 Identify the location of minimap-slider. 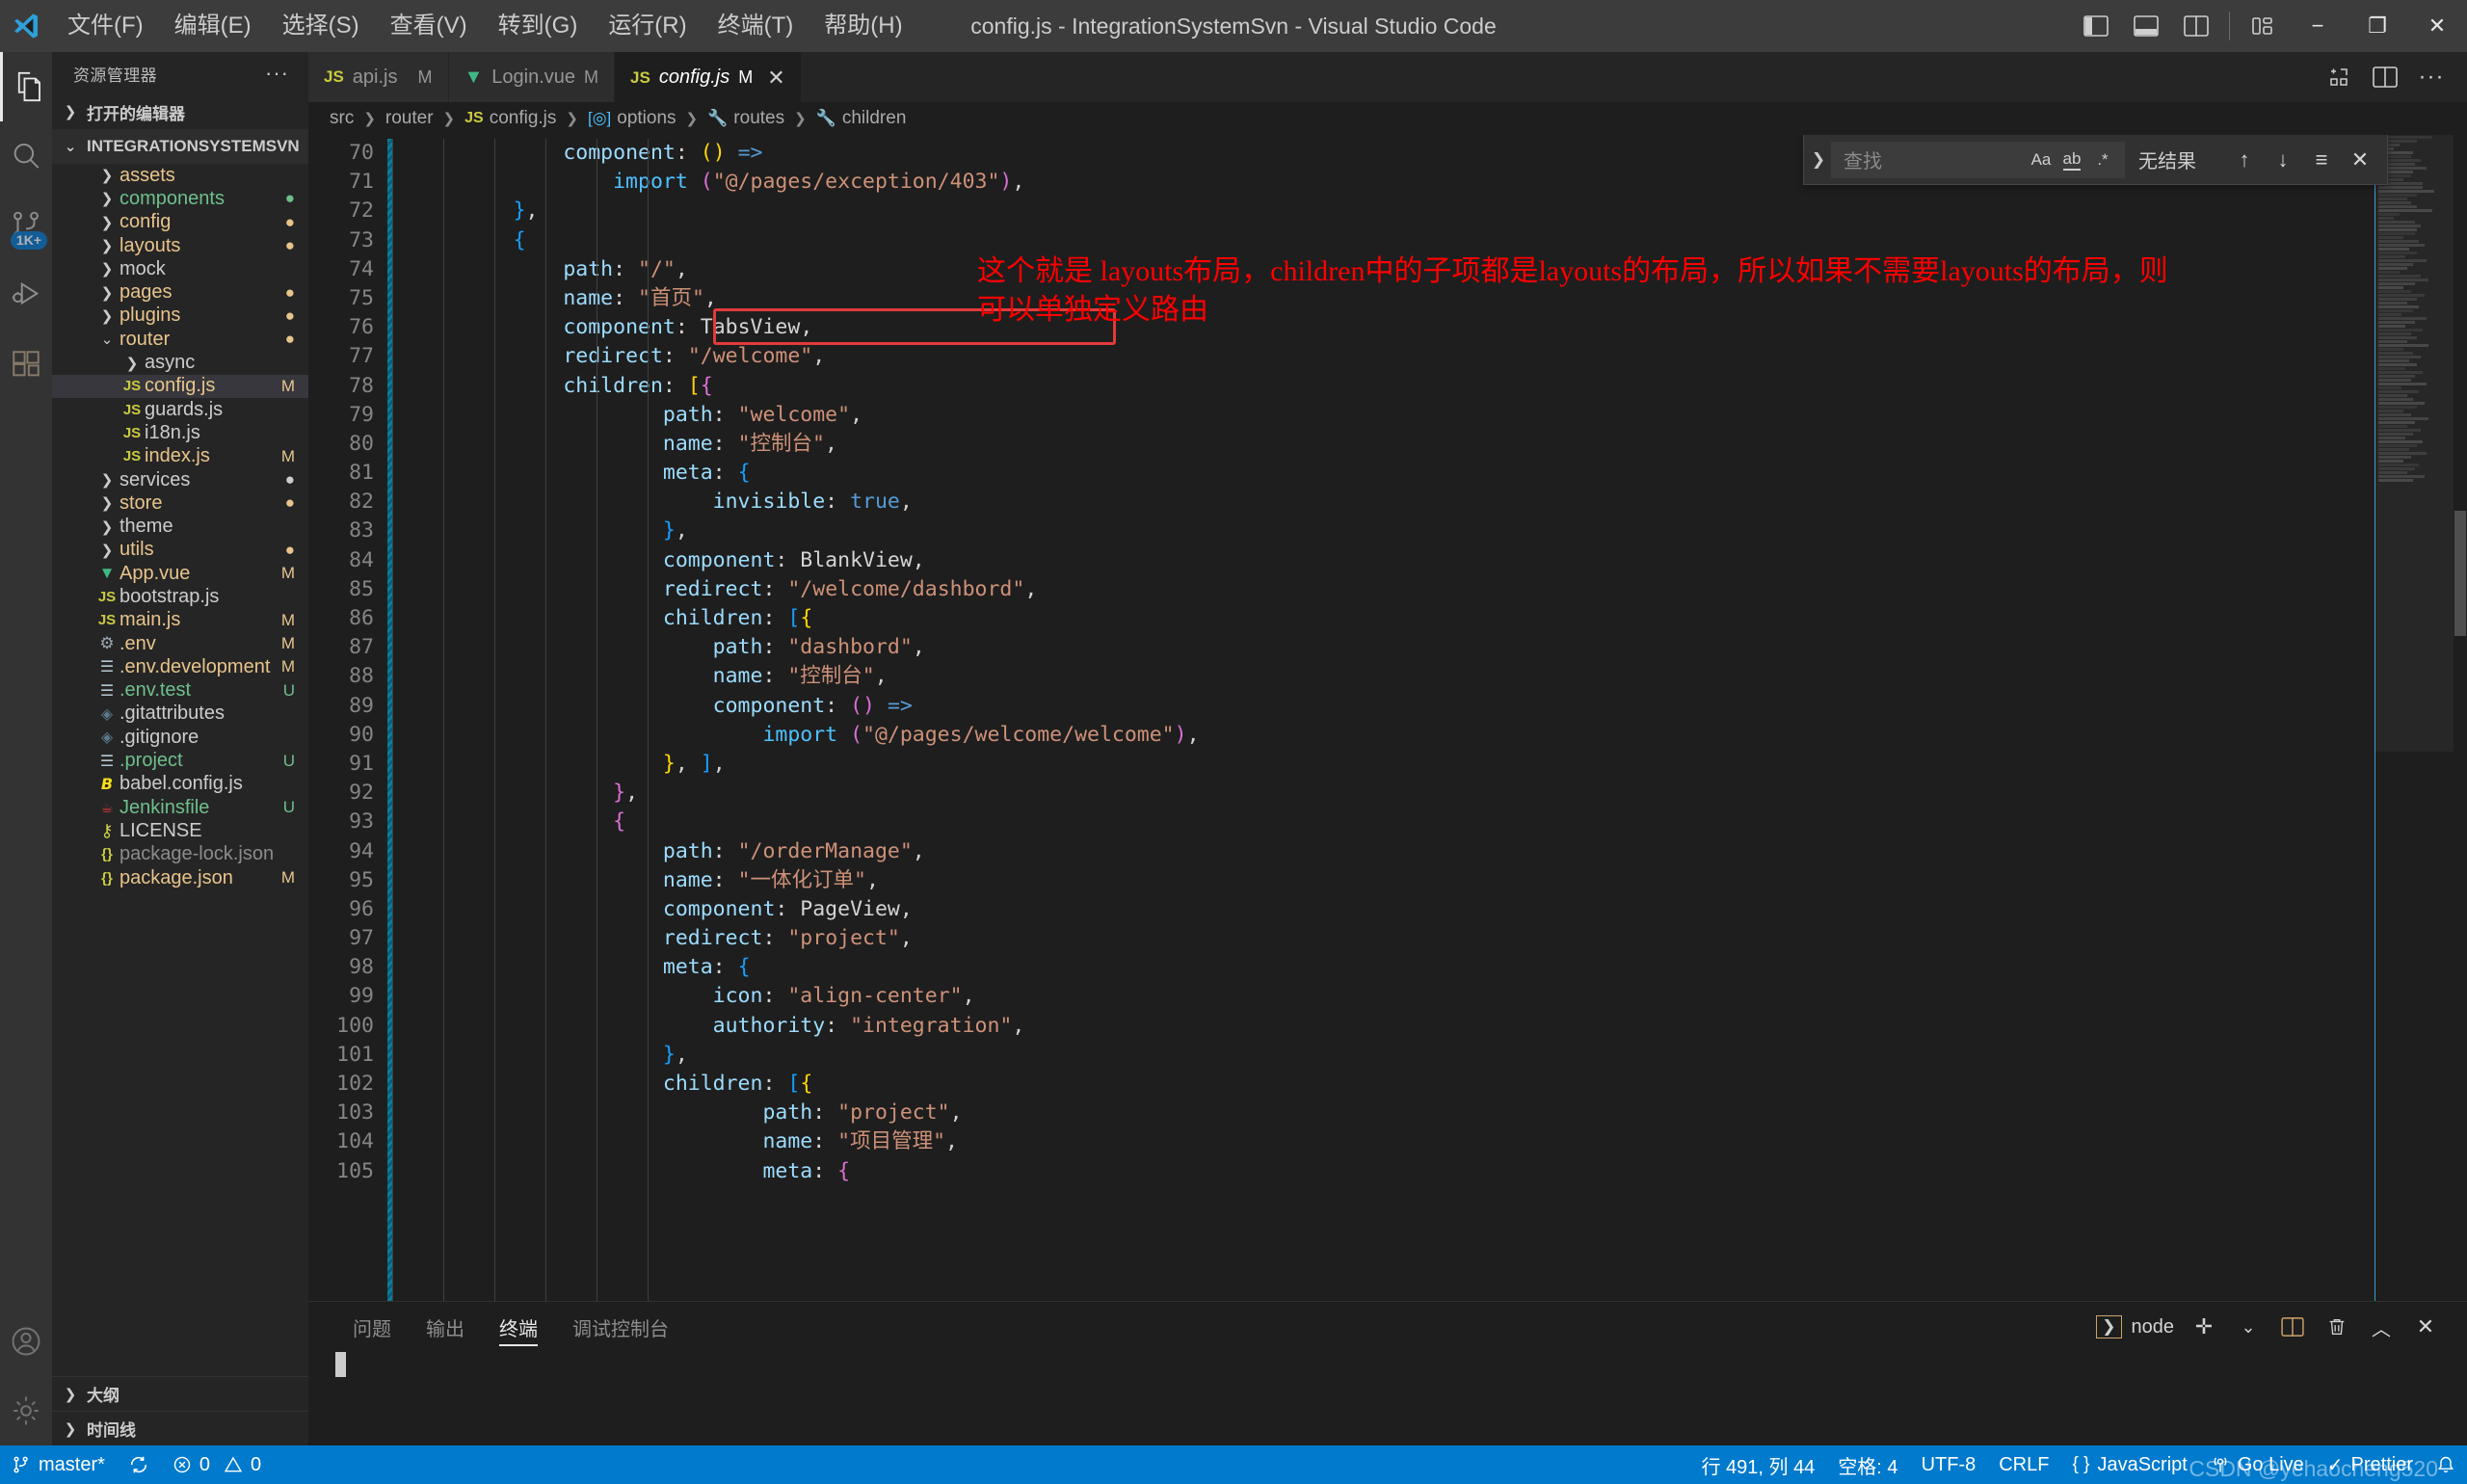
(2414, 443).